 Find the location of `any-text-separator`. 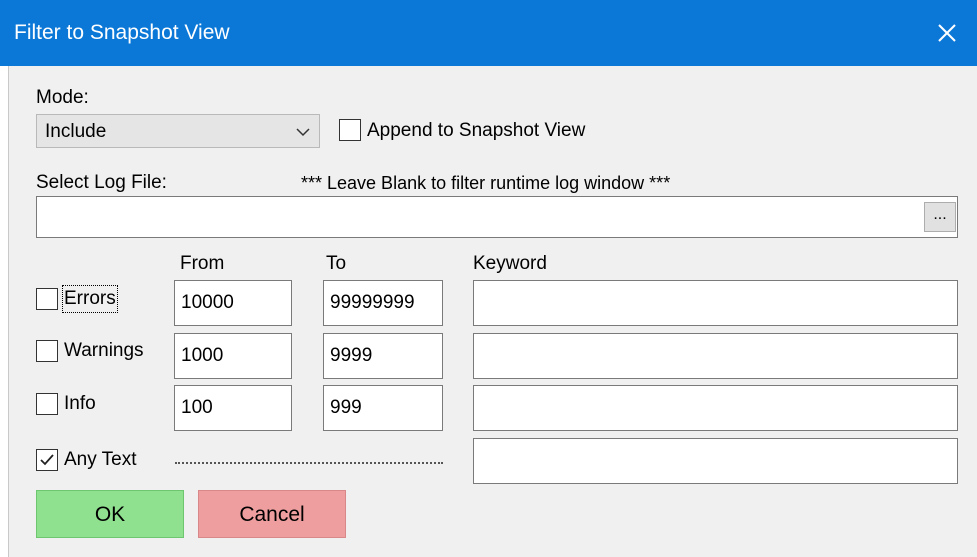

any-text-separator is located at coordinates (309, 463).